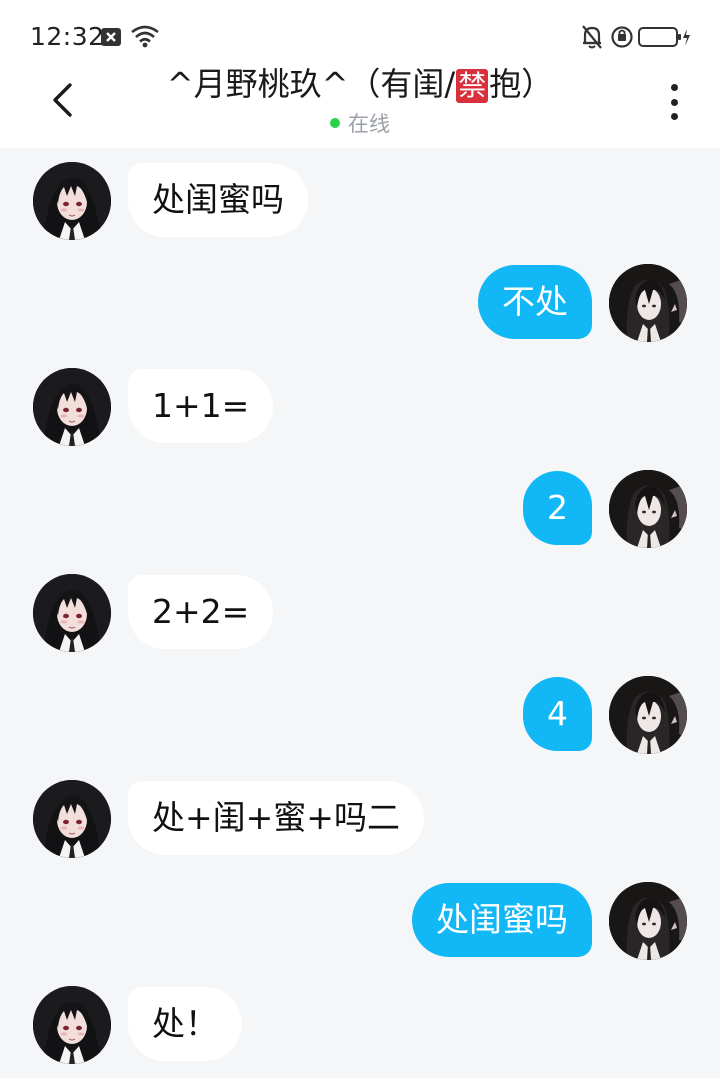 This screenshot has width=720, height=1078. Describe the element at coordinates (521, 84) in the screenshot. I see `chat-title-suffix: 抱）` at that location.